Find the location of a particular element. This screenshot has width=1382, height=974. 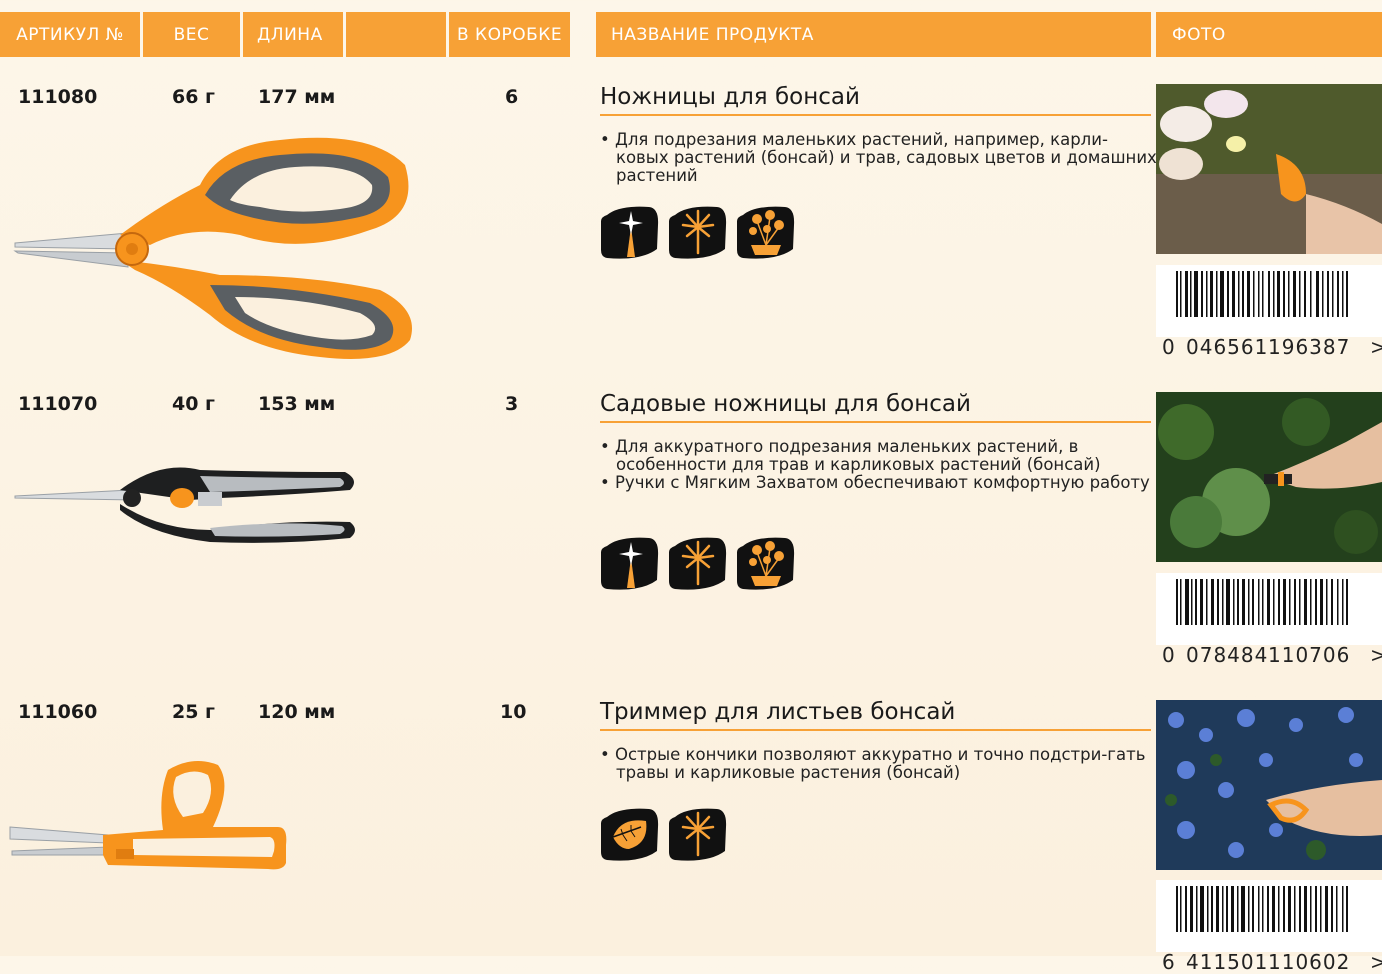

box-quantity: 6 is located at coordinates (512, 97).